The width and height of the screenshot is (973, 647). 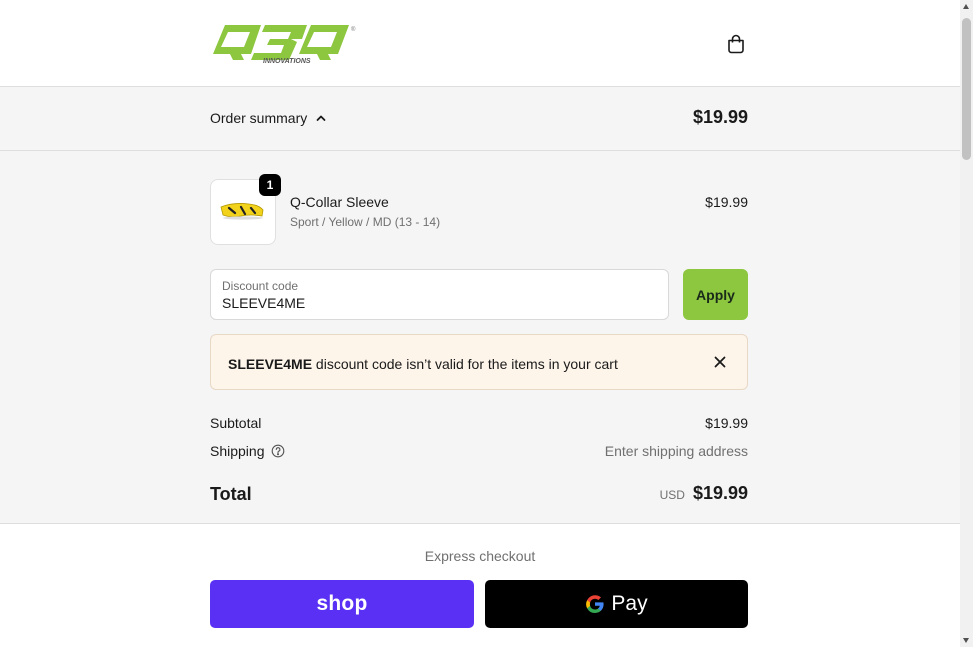 What do you see at coordinates (237, 451) in the screenshot?
I see `shipping-label: Shipping` at bounding box center [237, 451].